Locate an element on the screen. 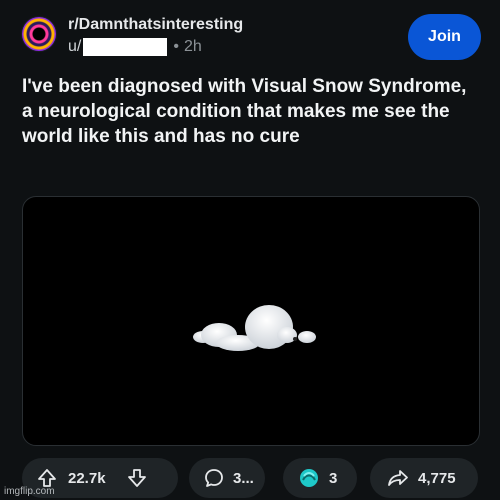 The image size is (500, 500). share-icon is located at coordinates (398, 478).